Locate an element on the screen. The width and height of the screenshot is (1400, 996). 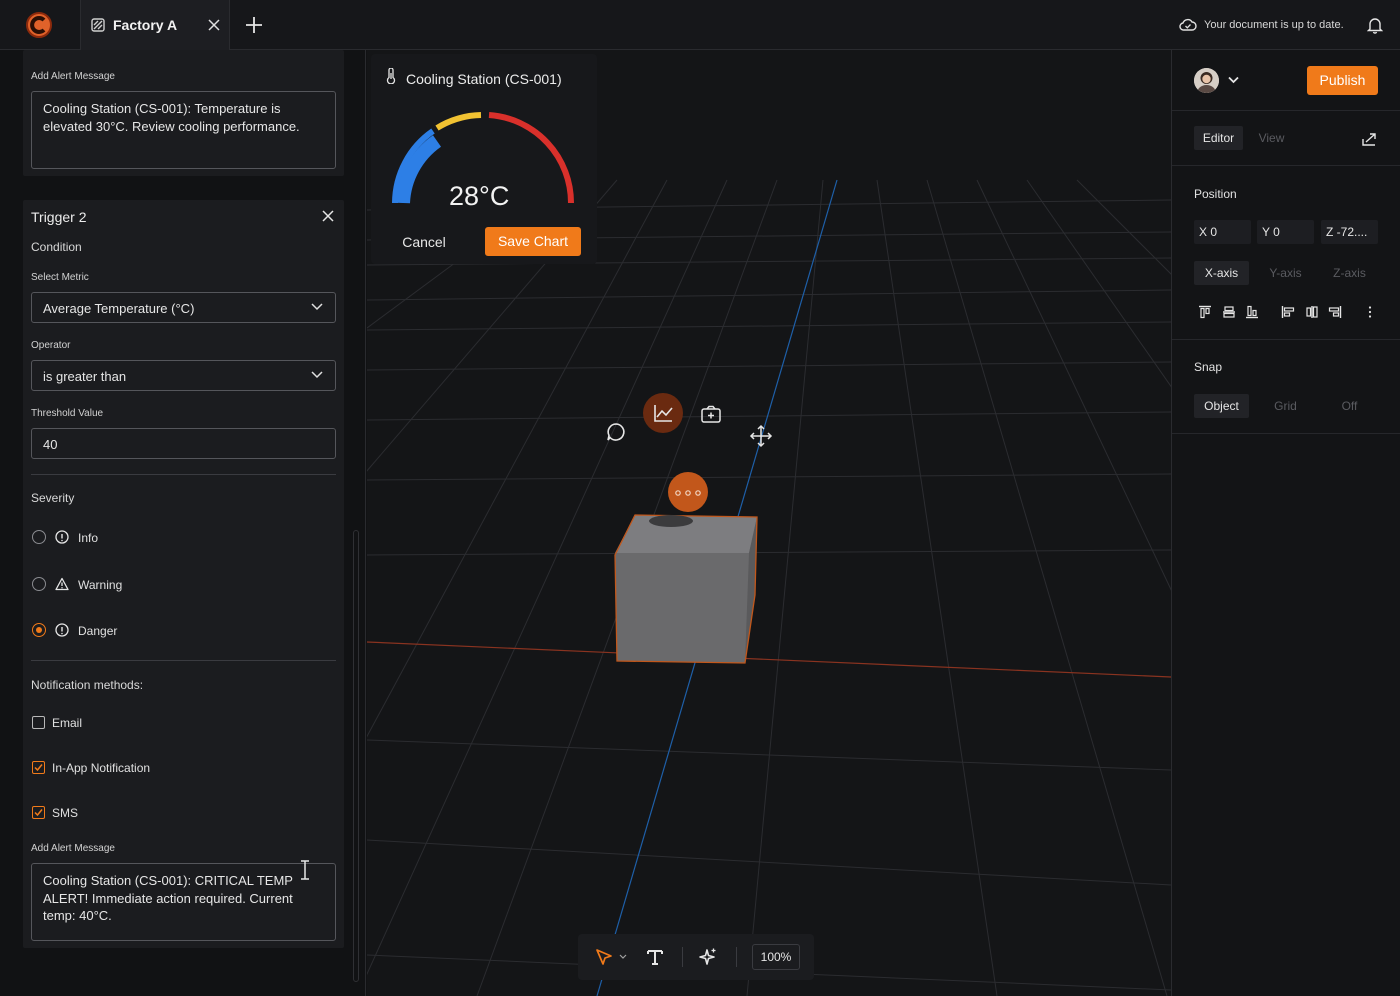
condition-label: Condition is located at coordinates (56, 247).